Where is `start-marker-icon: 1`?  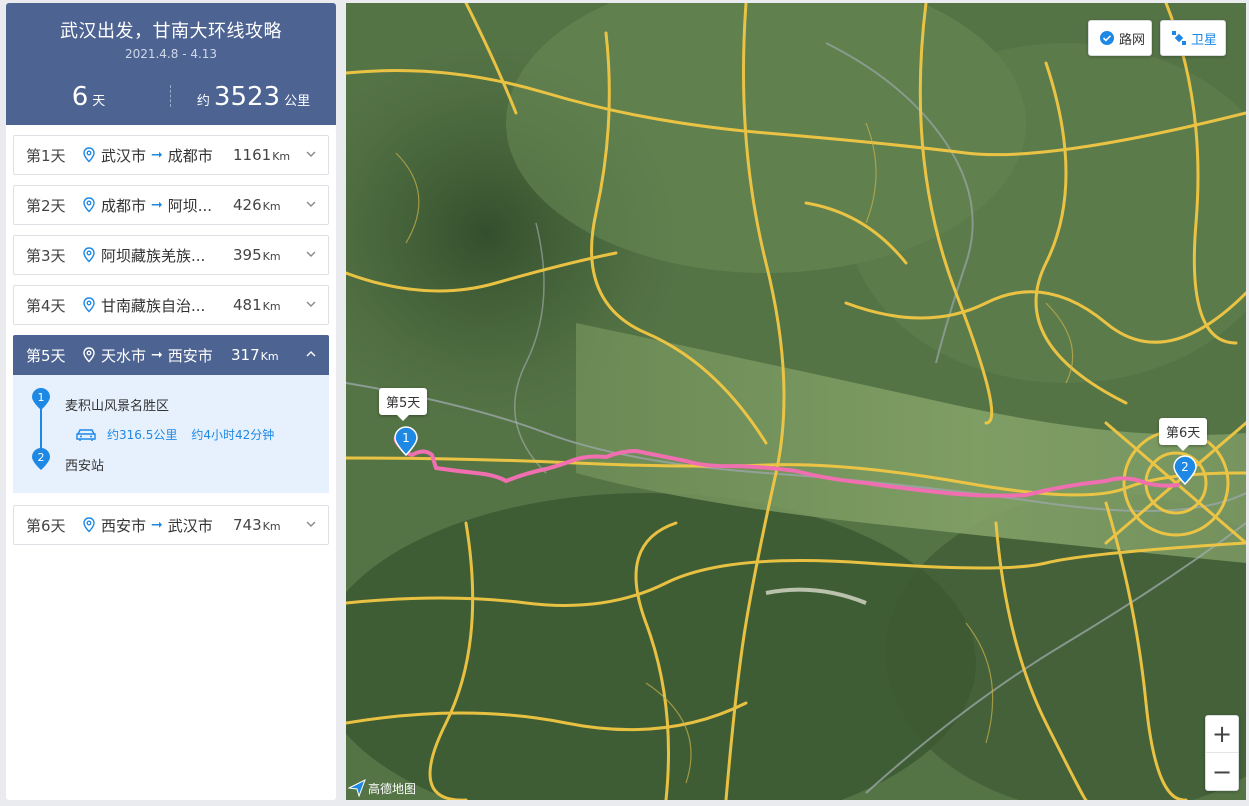
start-marker-icon: 1 is located at coordinates (406, 441).